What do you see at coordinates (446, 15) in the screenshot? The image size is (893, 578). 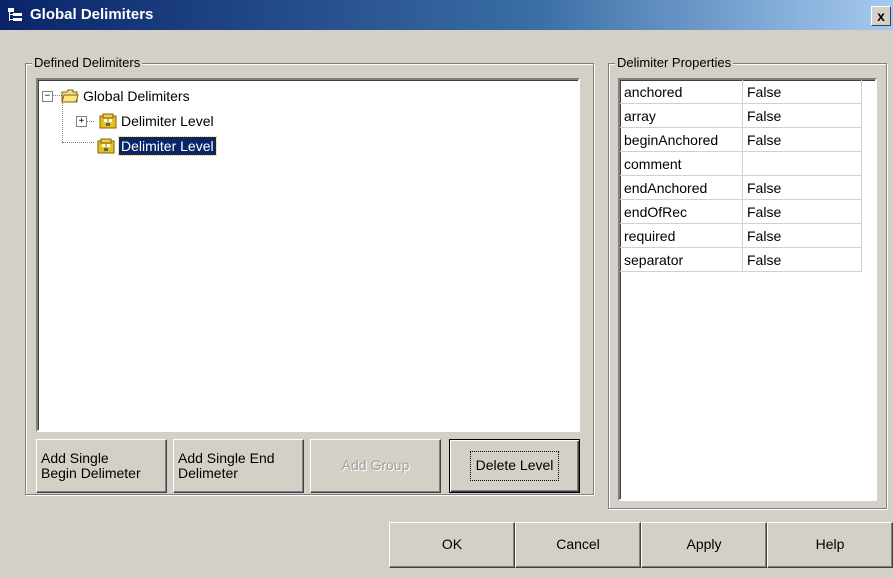 I see `title-bar: Global Delimiters x` at bounding box center [446, 15].